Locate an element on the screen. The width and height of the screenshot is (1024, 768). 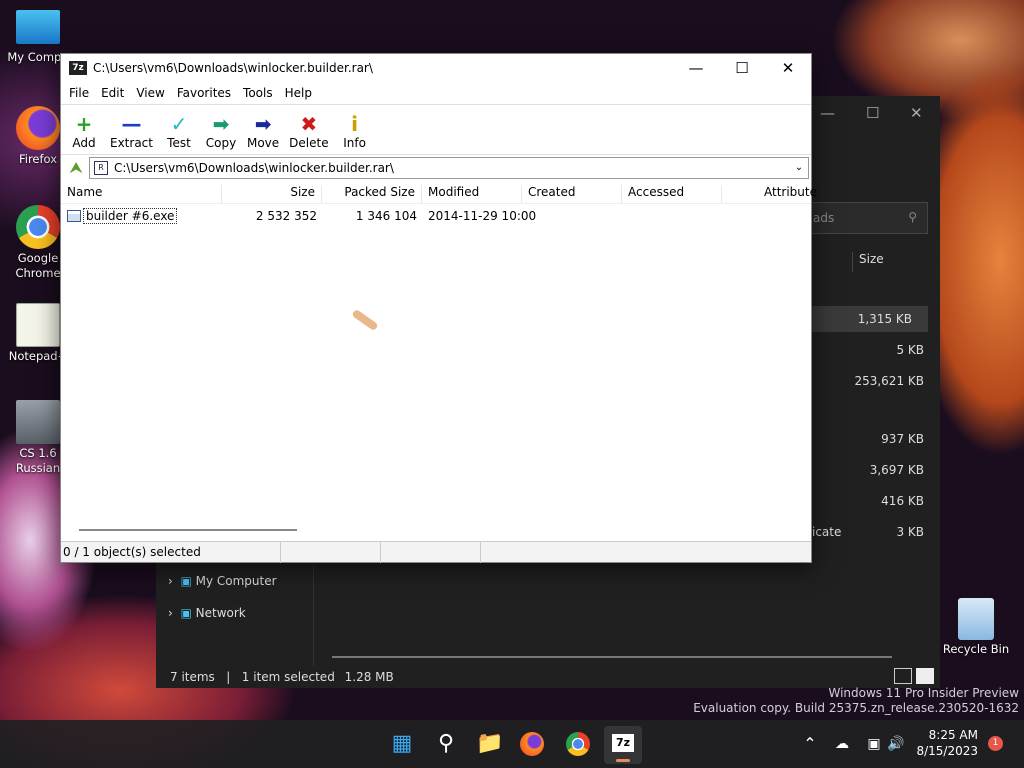
recycle-bin-icon is located at coordinates (976, 619).